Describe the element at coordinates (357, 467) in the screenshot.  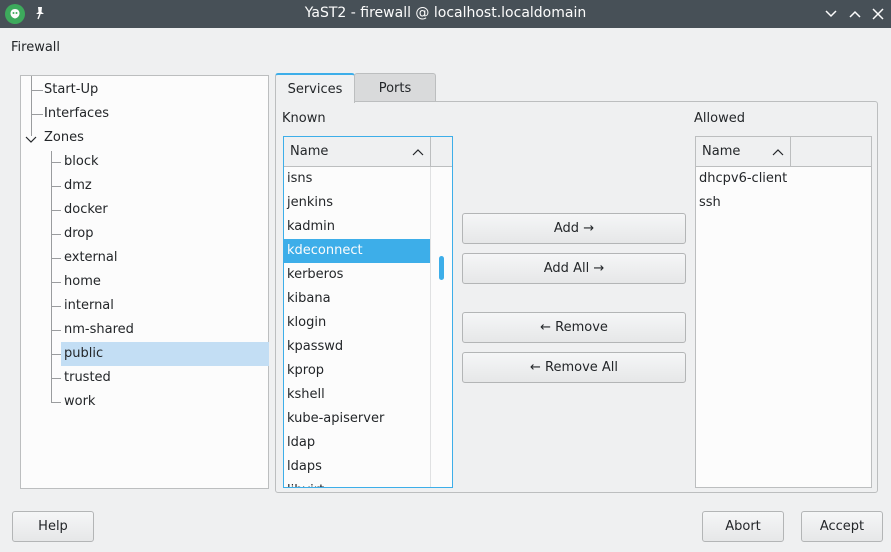
I see `list-item: ldaps` at that location.